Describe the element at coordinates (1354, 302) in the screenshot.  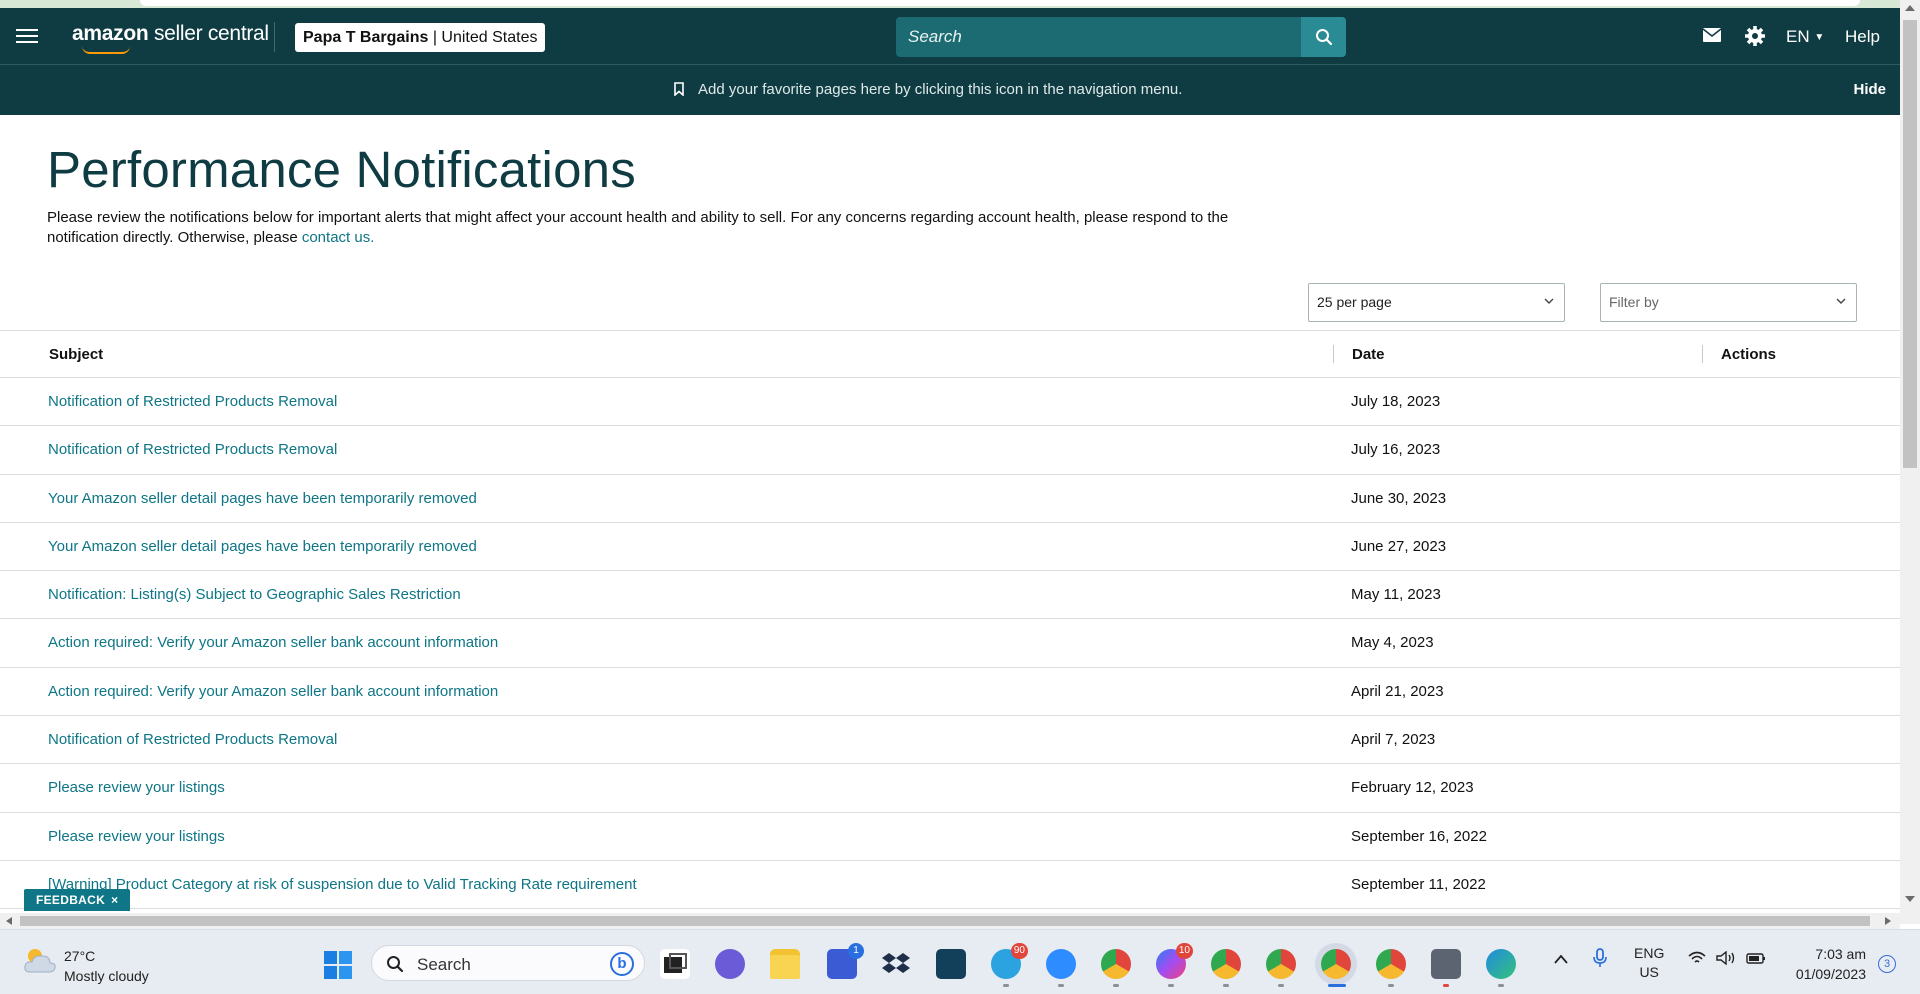
I see `per-page-value: 25 per page` at that location.